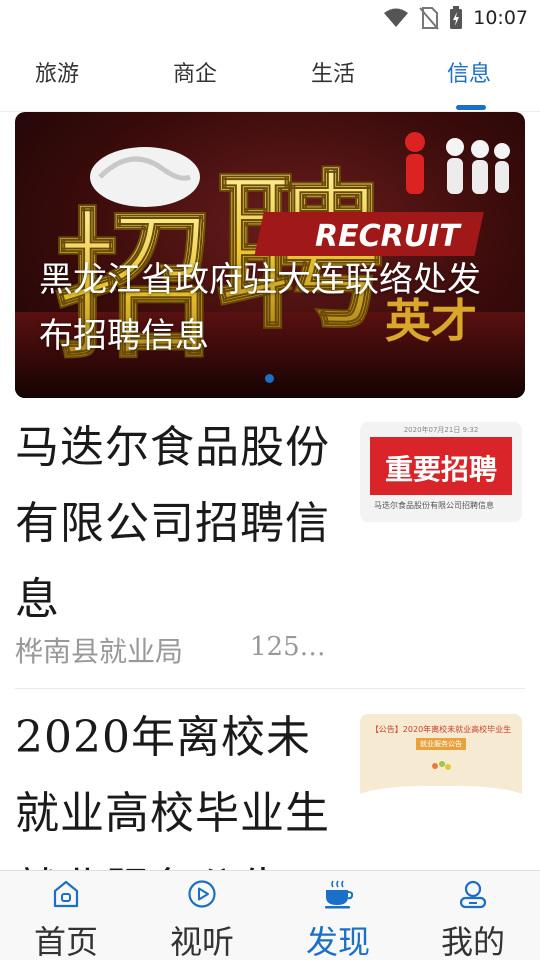 The image size is (540, 960). I want to click on thumb-cloud, so click(441, 800).